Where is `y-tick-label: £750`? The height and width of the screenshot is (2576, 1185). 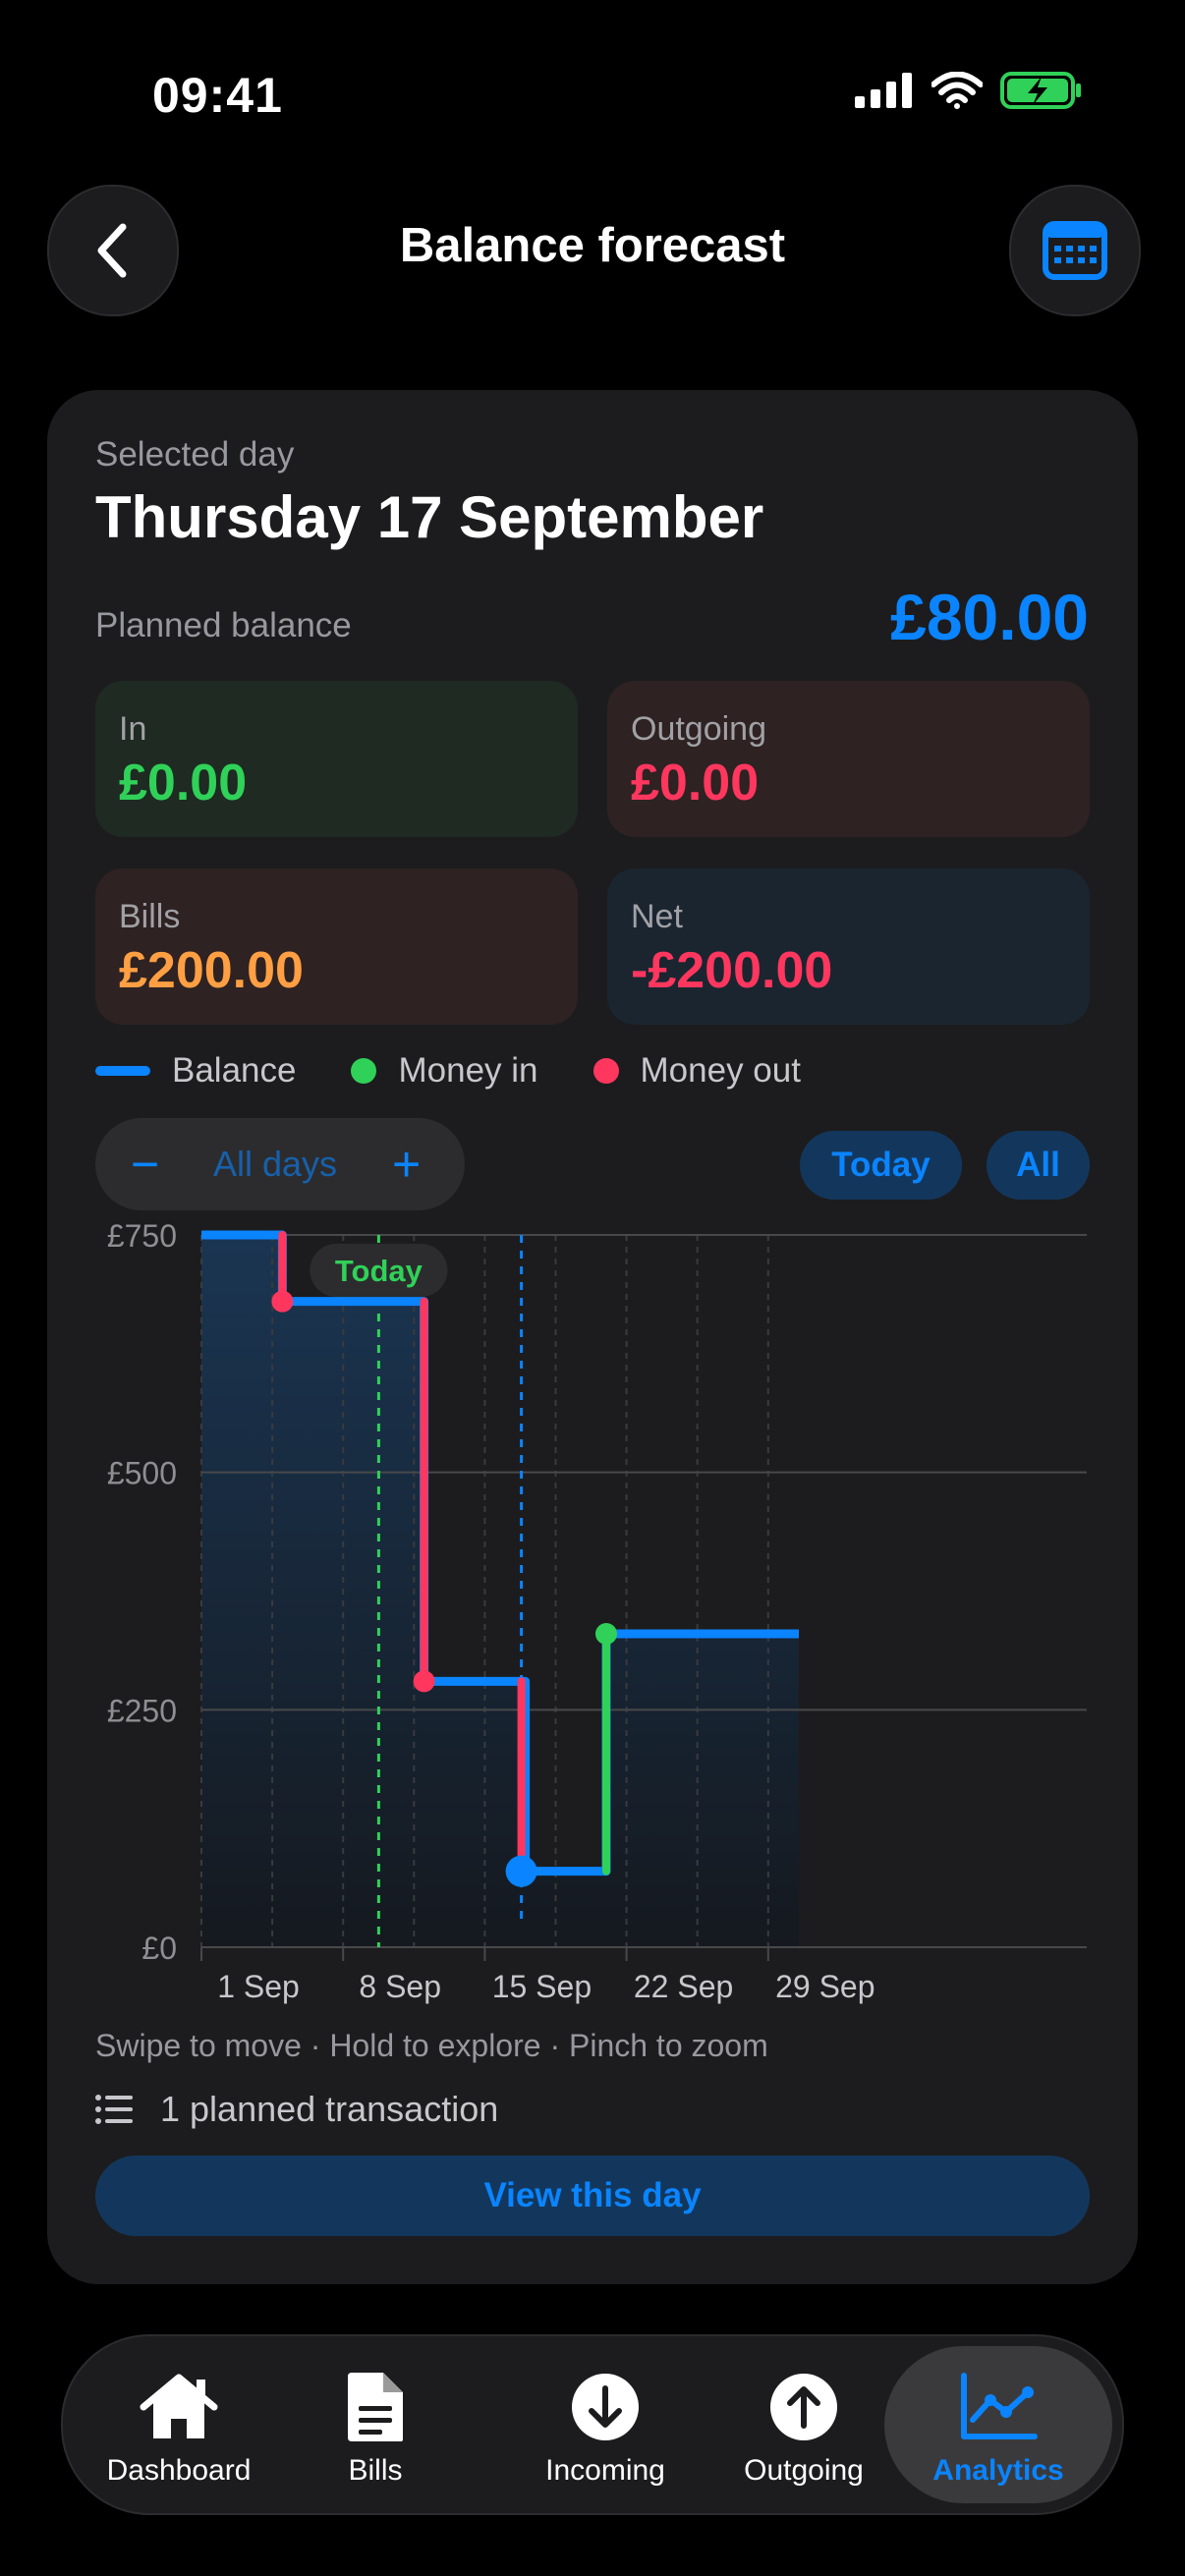 y-tick-label: £750 is located at coordinates (142, 1236).